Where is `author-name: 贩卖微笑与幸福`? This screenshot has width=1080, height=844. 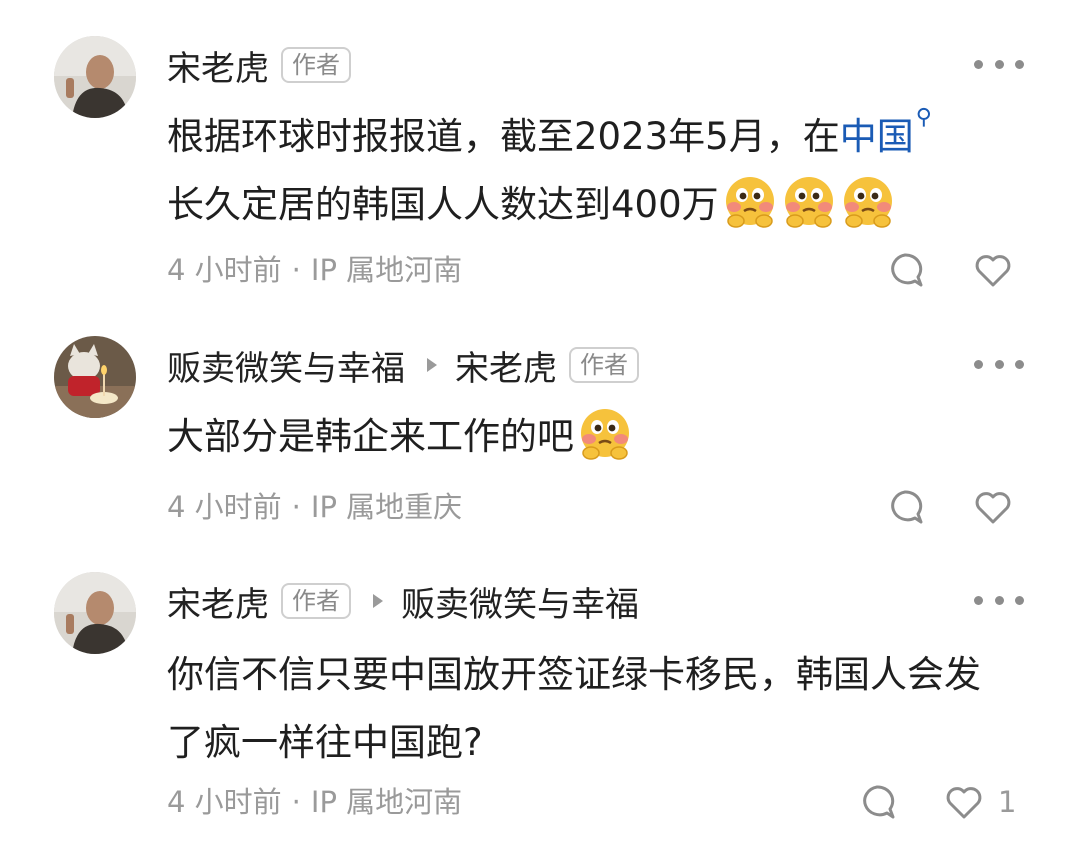 author-name: 贩卖微笑与幸福 is located at coordinates (286, 365).